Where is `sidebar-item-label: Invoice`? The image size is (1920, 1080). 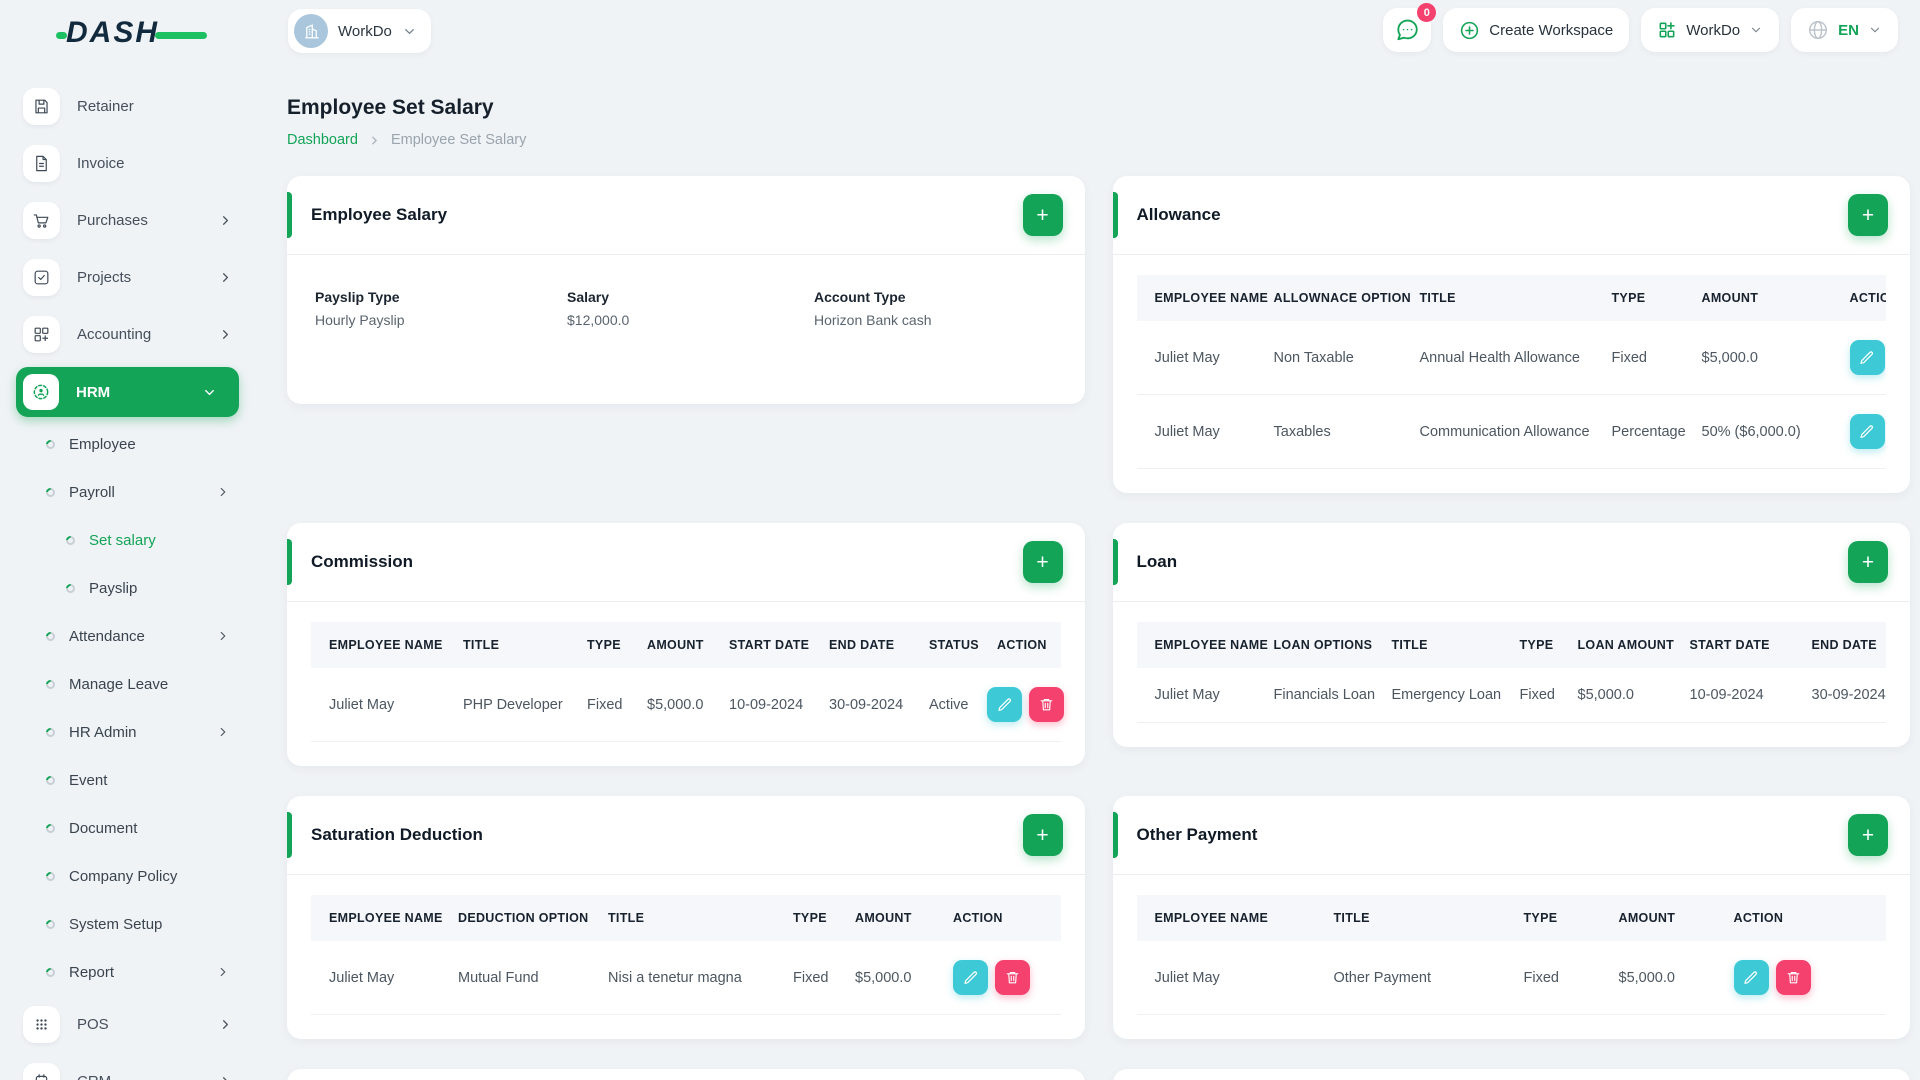
sidebar-item-label: Invoice is located at coordinates (101, 163).